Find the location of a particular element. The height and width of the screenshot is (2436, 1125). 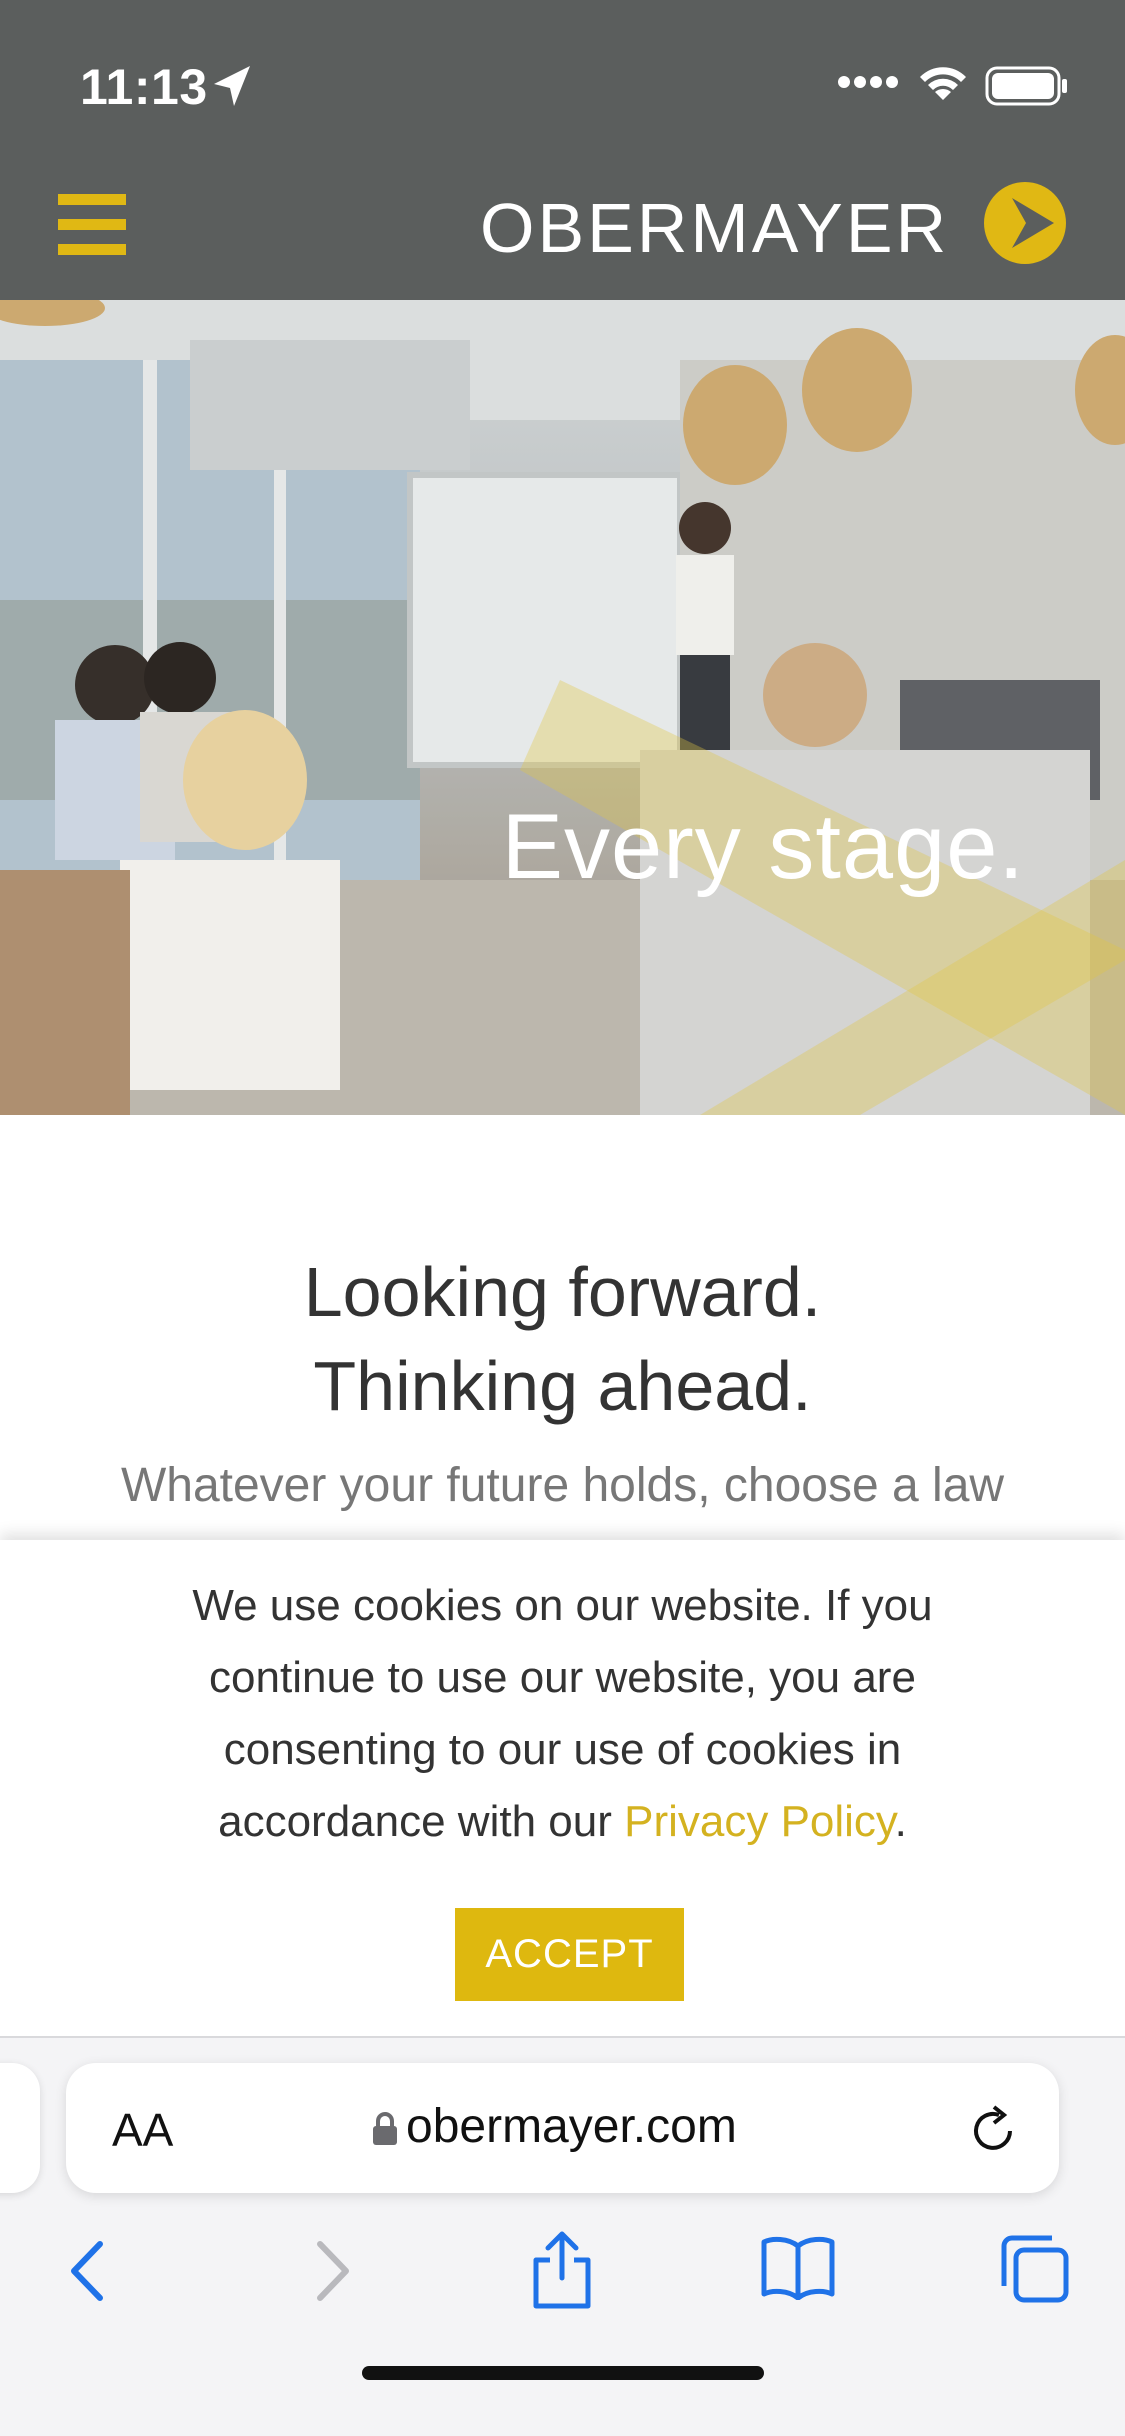

status-time: 11:13 is located at coordinates (144, 87).